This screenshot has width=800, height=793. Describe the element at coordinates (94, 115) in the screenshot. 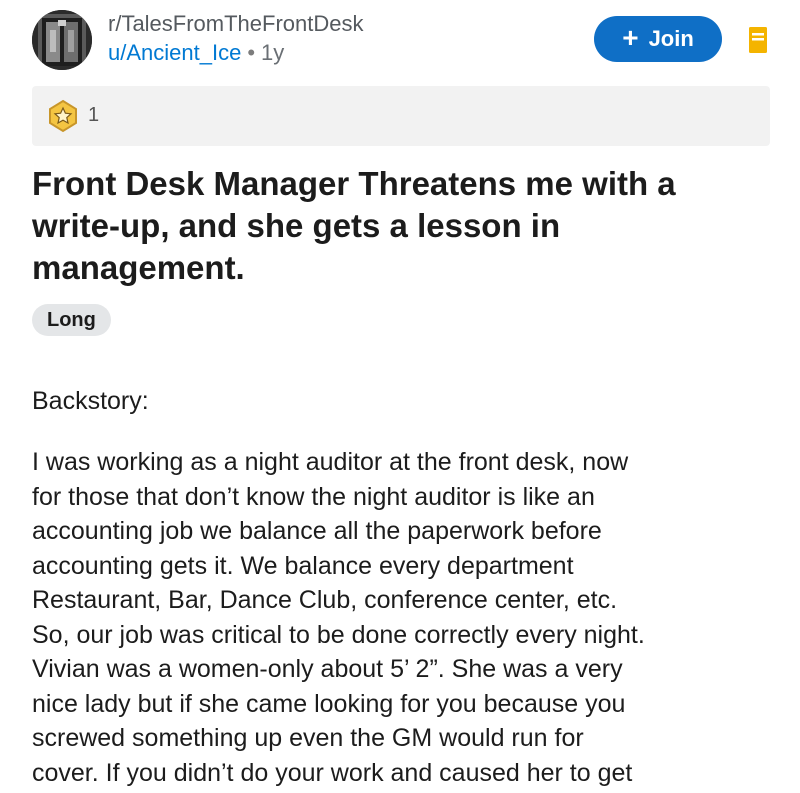

I see `award-count: 1` at that location.